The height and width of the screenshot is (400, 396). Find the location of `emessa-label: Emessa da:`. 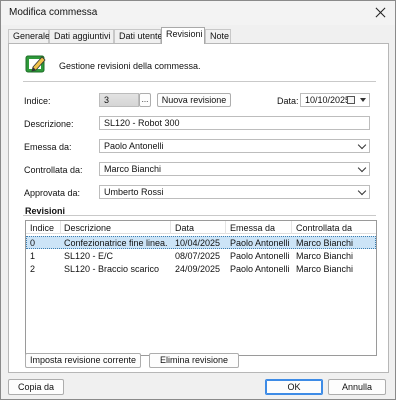

emessa-label: Emessa da: is located at coordinates (48, 147).